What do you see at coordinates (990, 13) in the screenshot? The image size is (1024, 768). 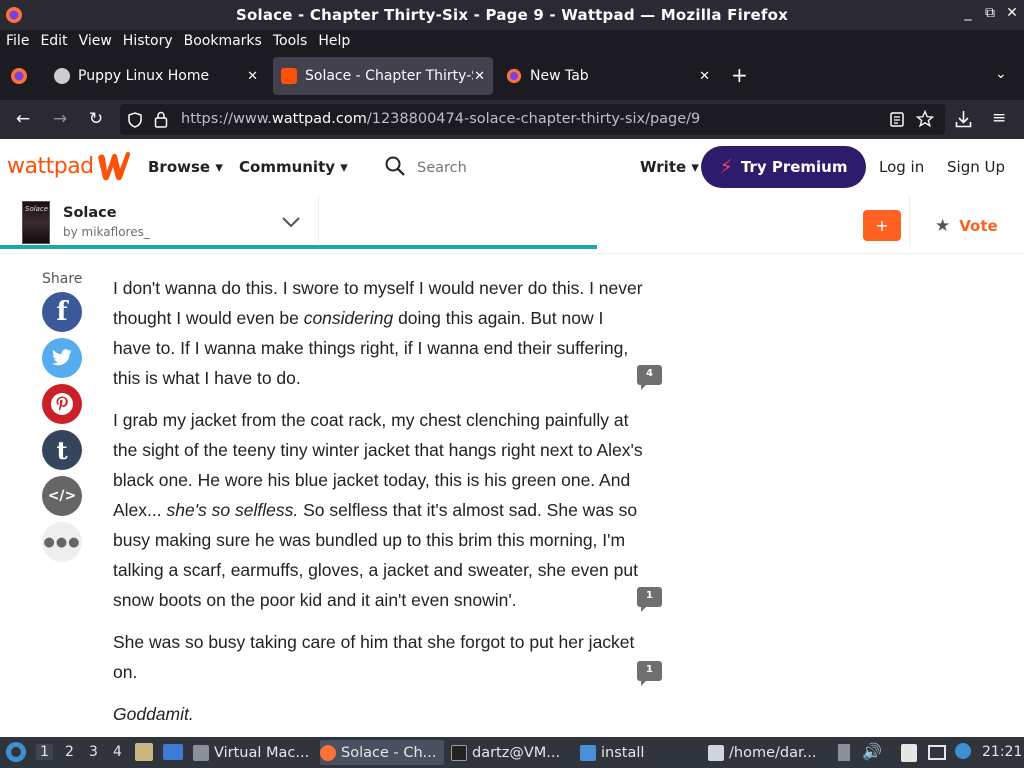 I see `restore-button: ⧉` at bounding box center [990, 13].